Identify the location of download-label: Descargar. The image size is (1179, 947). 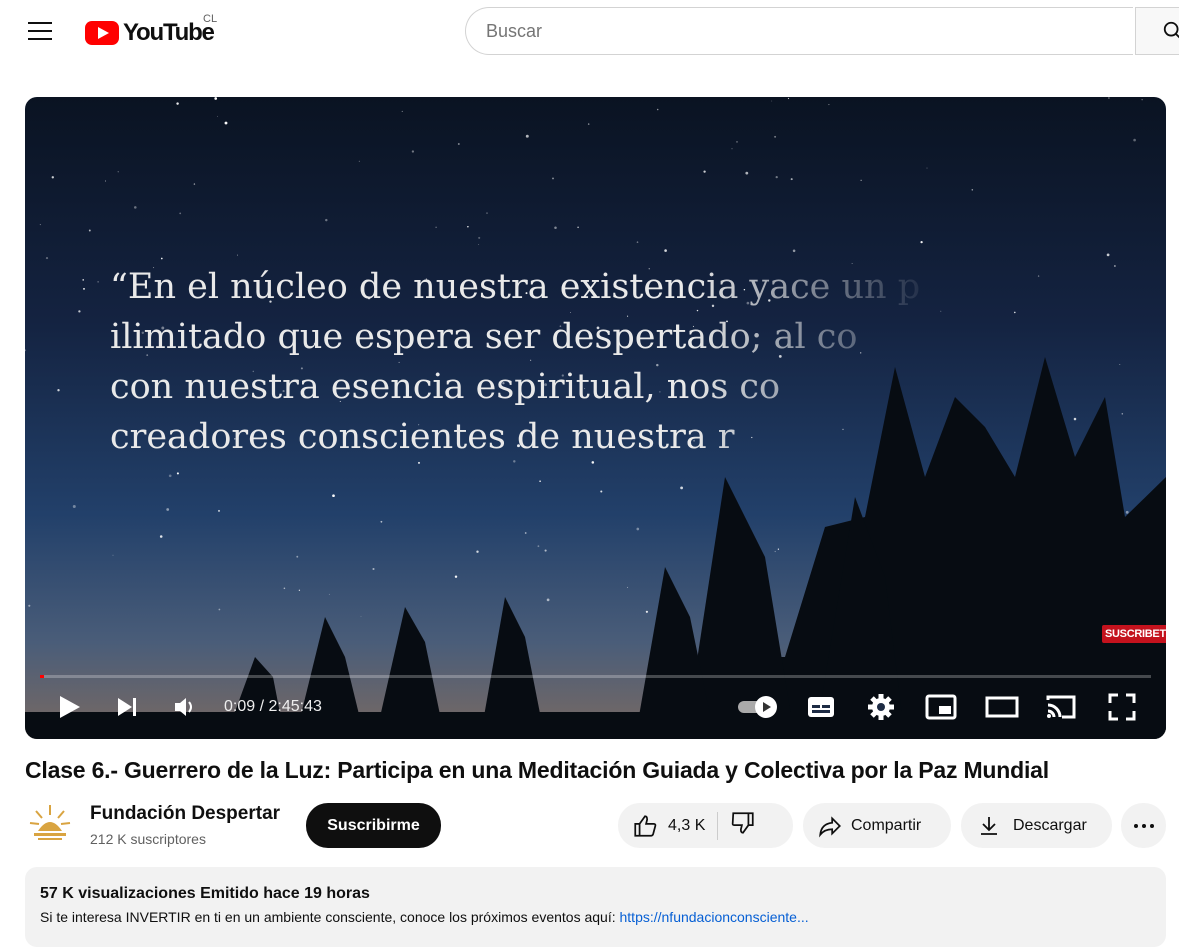
(1050, 825).